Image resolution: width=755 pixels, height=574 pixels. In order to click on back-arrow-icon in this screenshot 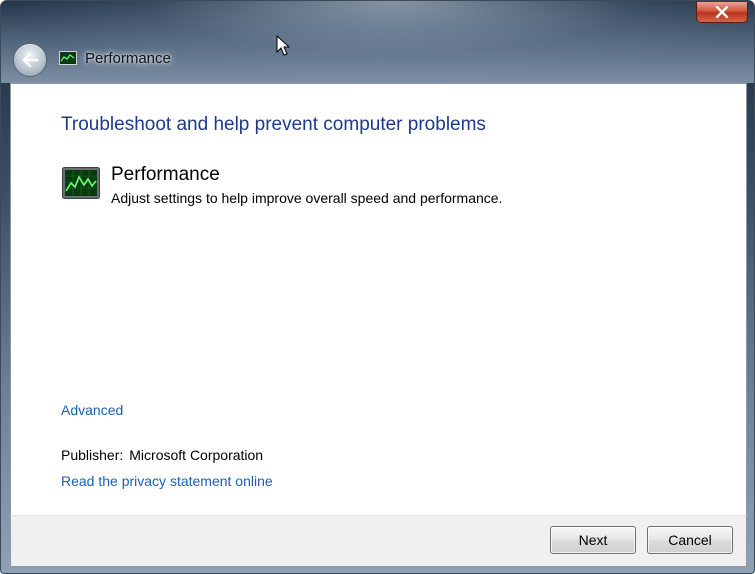, I will do `click(30, 60)`.